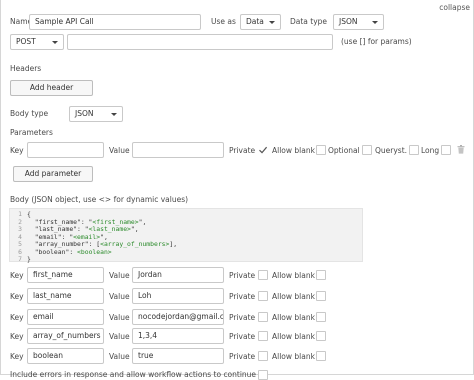  What do you see at coordinates (178, 356) in the screenshot?
I see `value-input: true` at bounding box center [178, 356].